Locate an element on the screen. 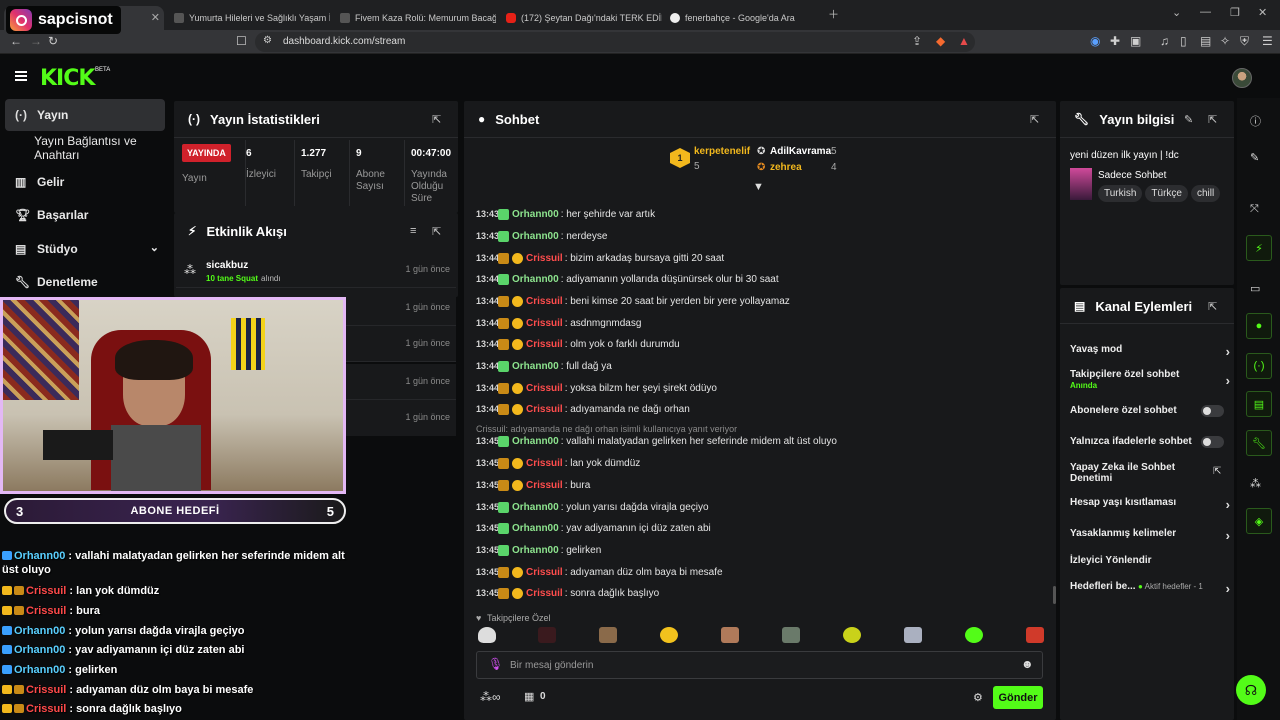 This screenshot has height=720, width=1280. support-headset-icon: ☊ is located at coordinates (1251, 690).